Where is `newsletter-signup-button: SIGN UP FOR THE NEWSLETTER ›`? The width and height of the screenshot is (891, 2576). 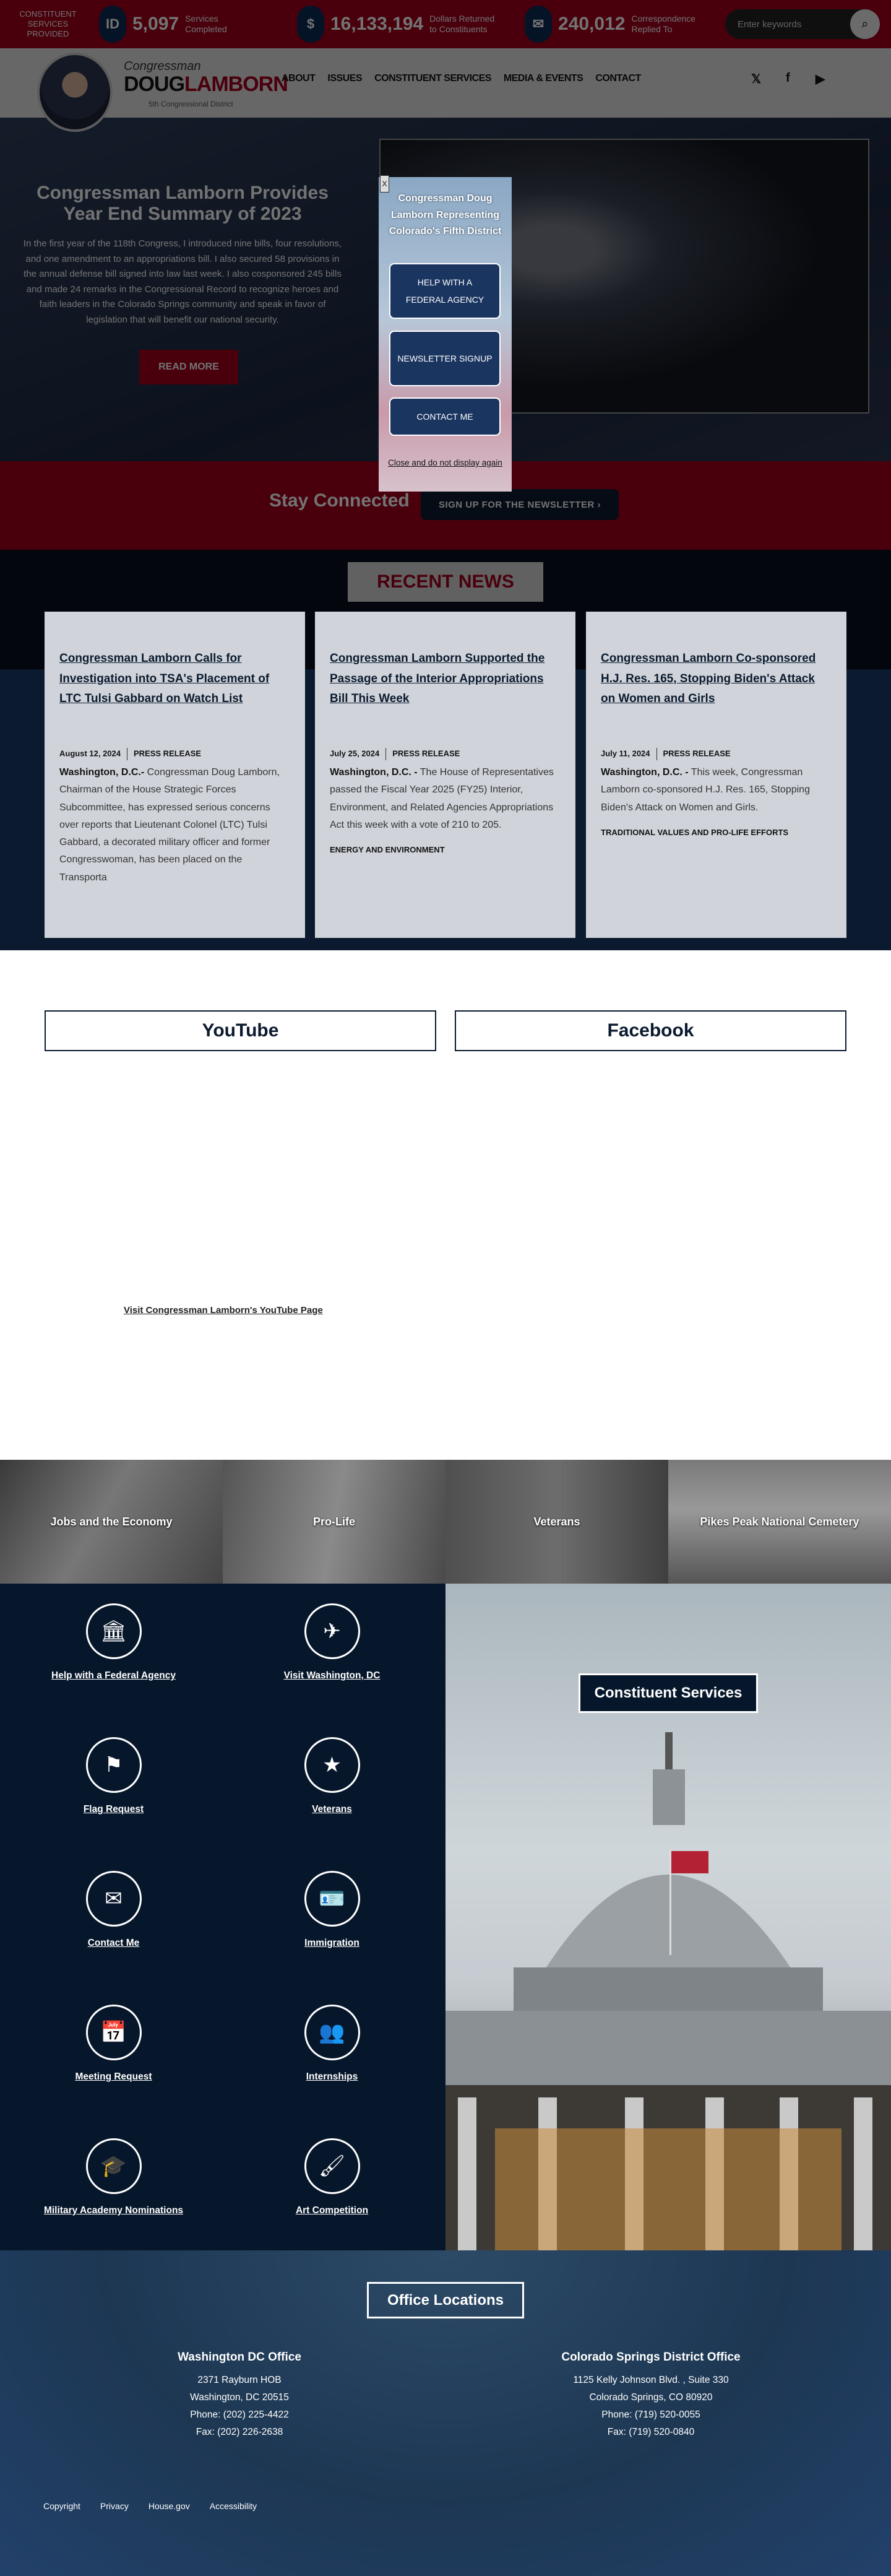 newsletter-signup-button: SIGN UP FOR THE NEWSLETTER › is located at coordinates (520, 504).